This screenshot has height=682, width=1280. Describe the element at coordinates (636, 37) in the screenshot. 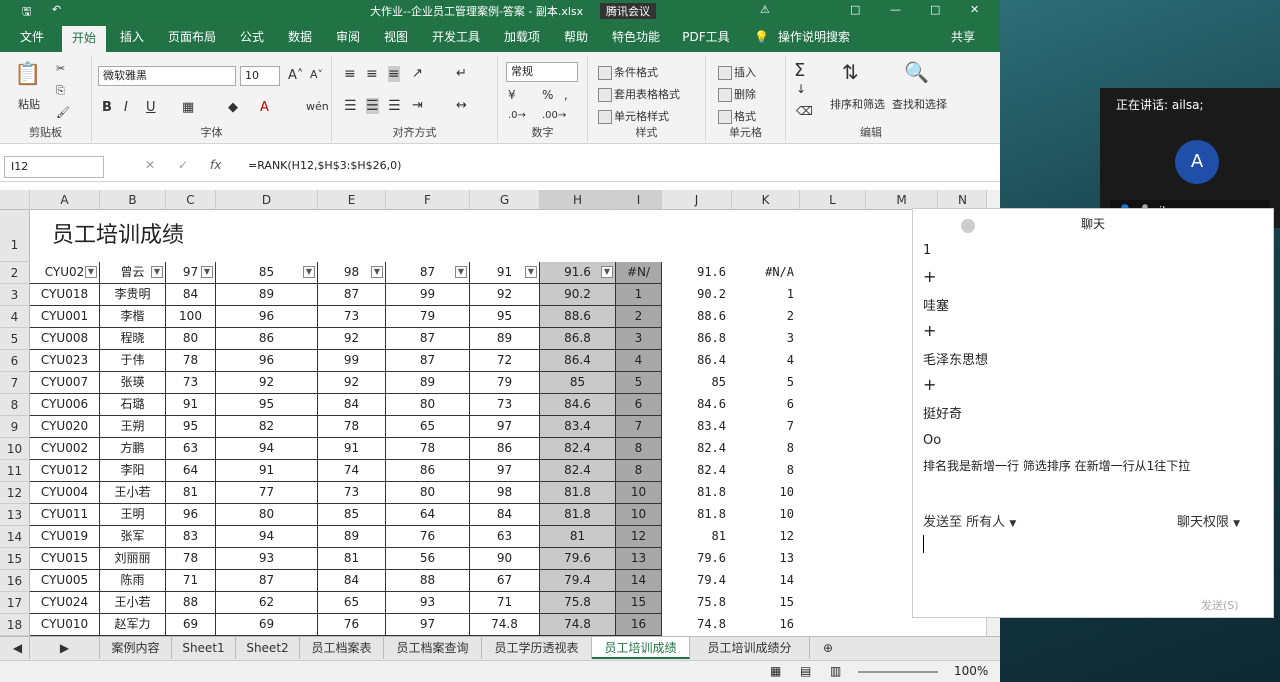

I see `tab-features: 特色功能` at that location.